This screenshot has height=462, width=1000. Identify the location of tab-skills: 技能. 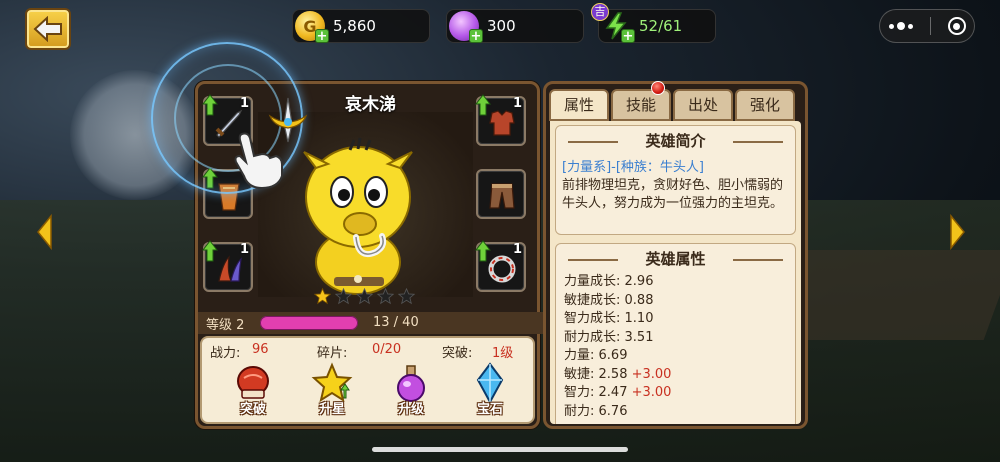
(641, 101).